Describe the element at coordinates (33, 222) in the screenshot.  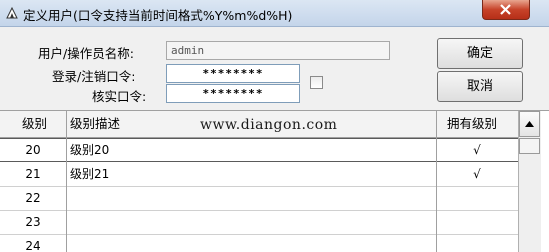
I see `level-cell: 23` at that location.